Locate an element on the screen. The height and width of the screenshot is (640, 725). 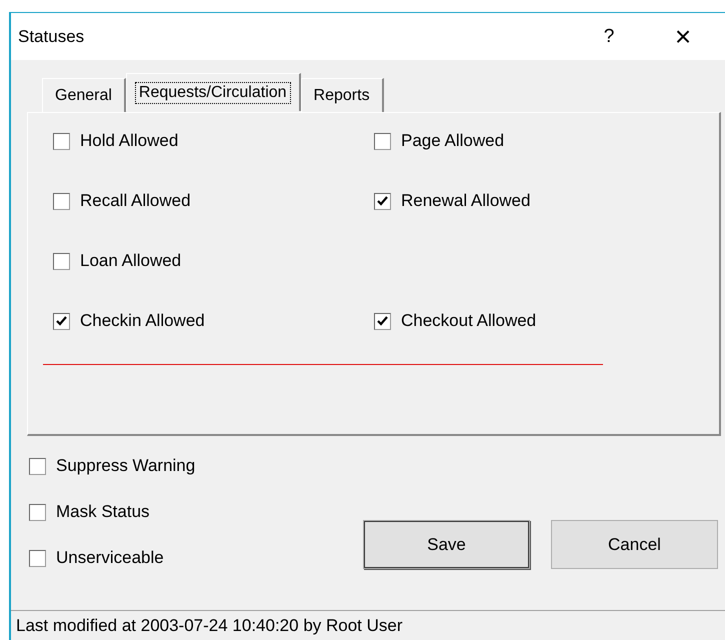
cancel-button: Cancel is located at coordinates (634, 544).